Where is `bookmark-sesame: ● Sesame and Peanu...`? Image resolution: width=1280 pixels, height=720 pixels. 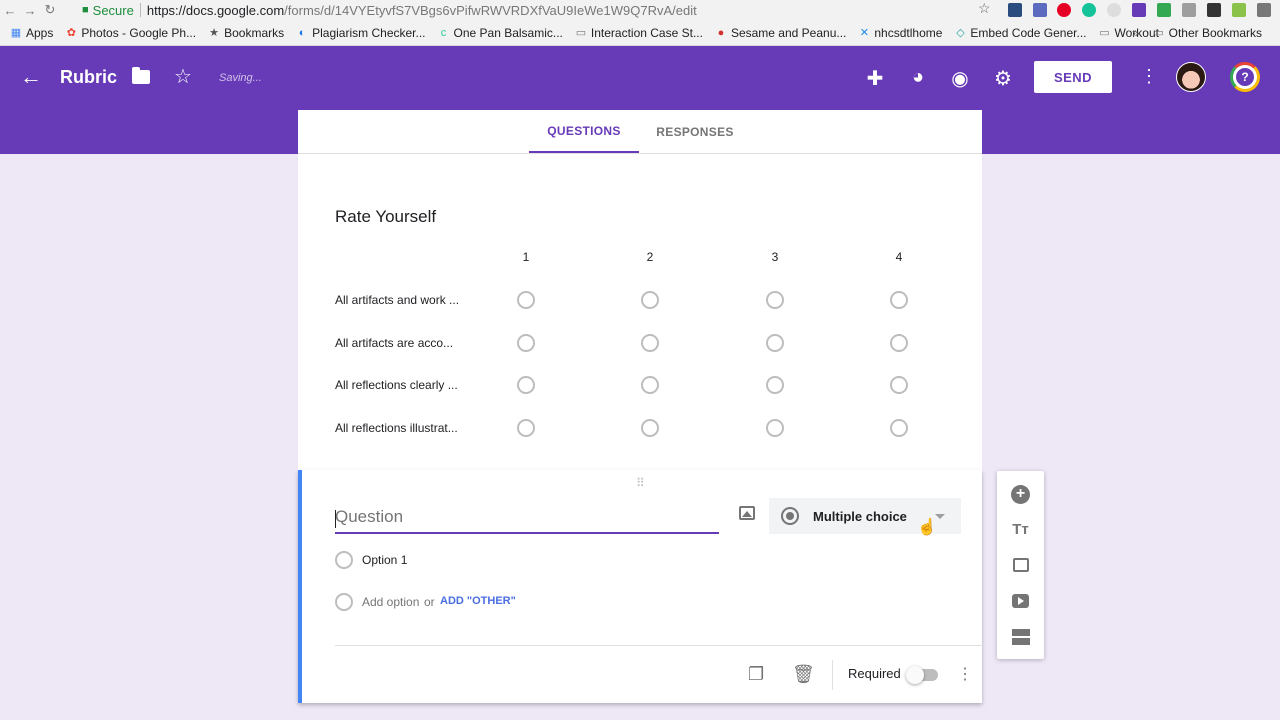
bookmark-sesame: ● Sesame and Peanu... is located at coordinates (781, 33).